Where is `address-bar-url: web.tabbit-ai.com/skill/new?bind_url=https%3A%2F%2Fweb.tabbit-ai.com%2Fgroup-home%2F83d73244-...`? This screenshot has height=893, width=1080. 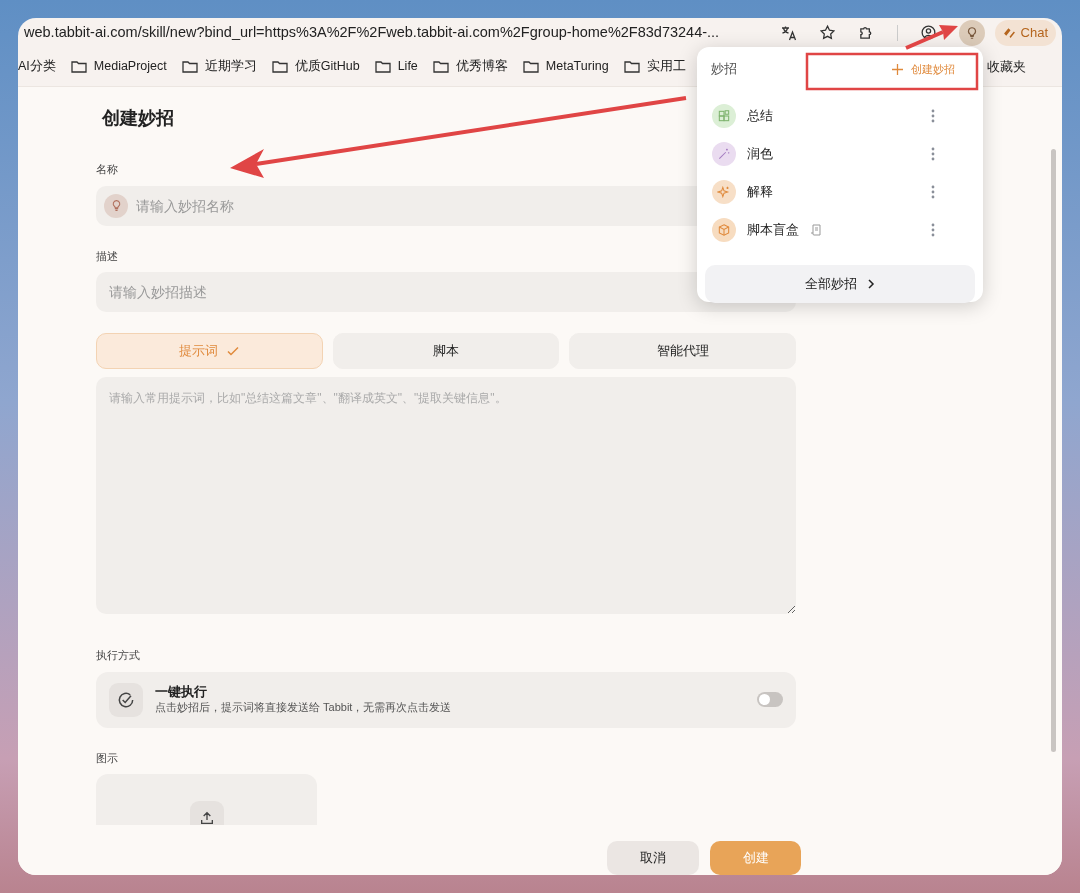
address-bar-url: web.tabbit-ai.com/skill/new?bind_url=https%3A%2F%2Fweb.tabbit-ai.com%2Fgroup-home%2F83d73244-... is located at coordinates (392, 32).